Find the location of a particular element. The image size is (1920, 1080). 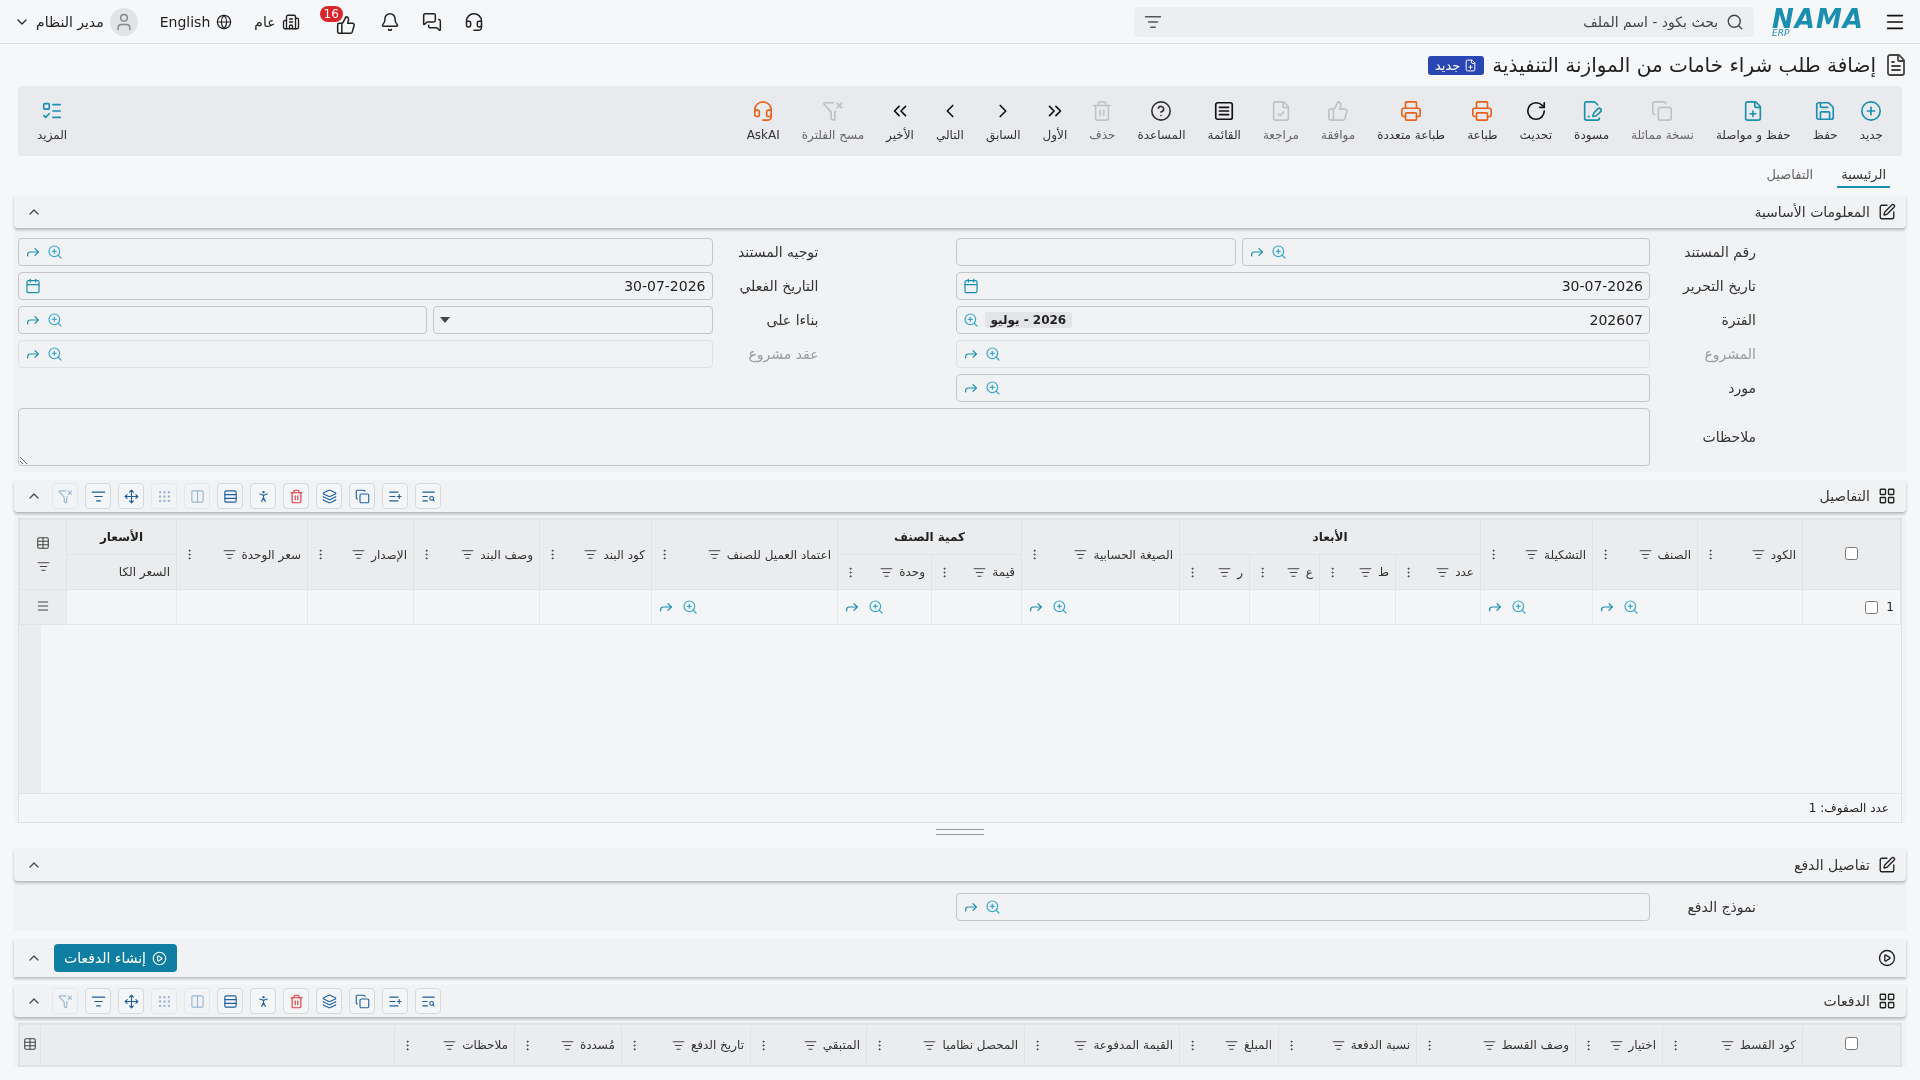

row-number: 1 is located at coordinates (1890, 607).